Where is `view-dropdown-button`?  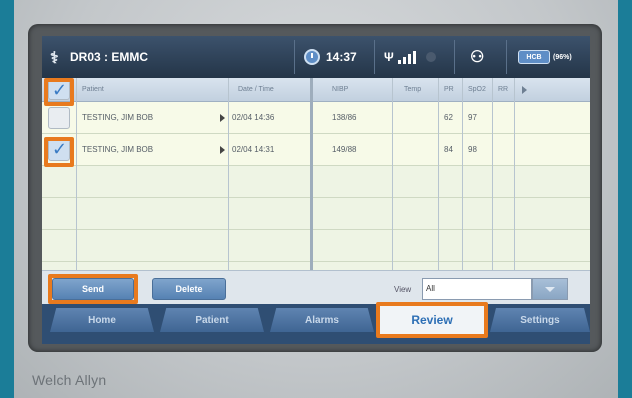 view-dropdown-button is located at coordinates (550, 289).